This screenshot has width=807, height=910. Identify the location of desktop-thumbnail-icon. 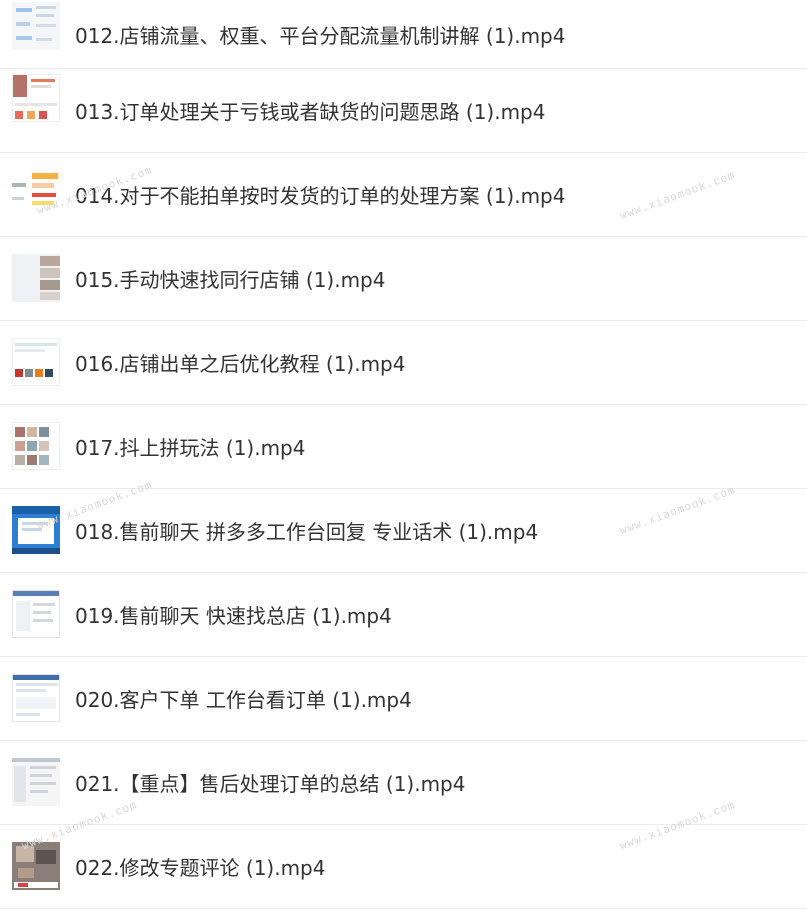
(36, 530).